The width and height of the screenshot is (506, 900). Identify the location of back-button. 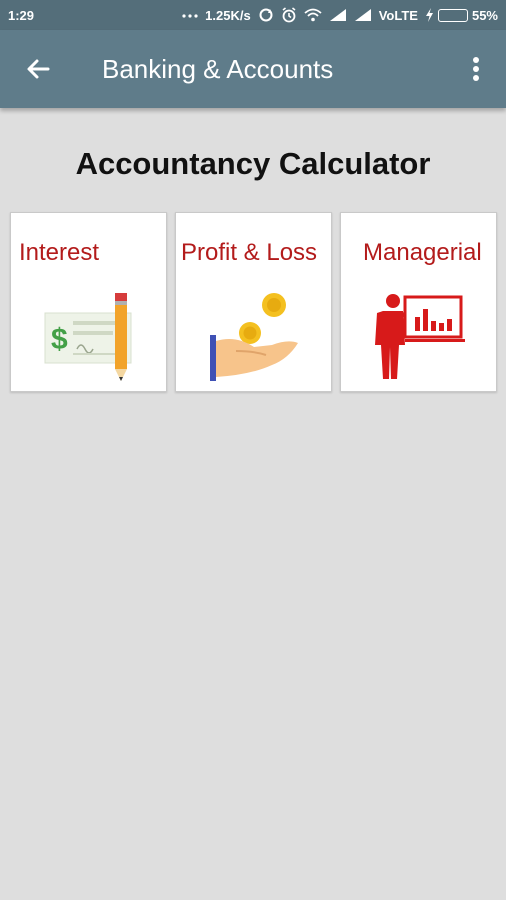
(38, 69).